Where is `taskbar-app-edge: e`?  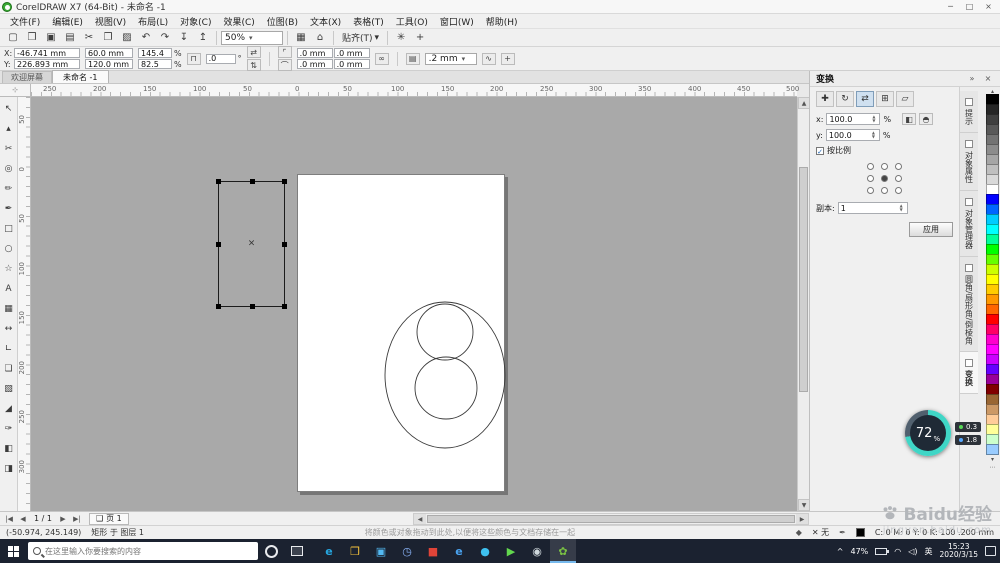 taskbar-app-edge: e is located at coordinates (329, 551).